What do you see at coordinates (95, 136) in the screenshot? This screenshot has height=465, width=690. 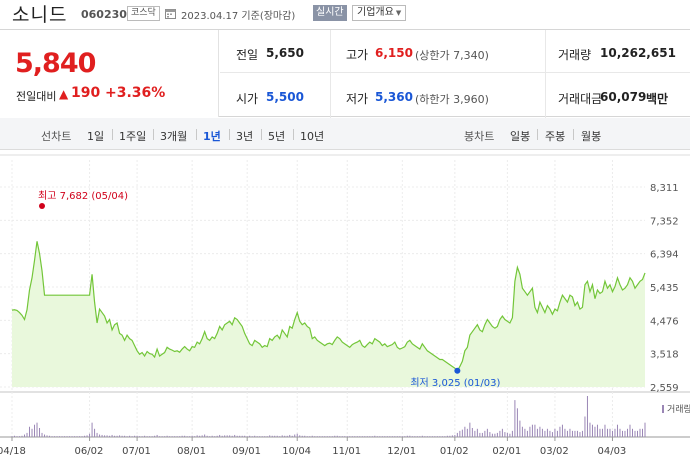 I see `period-1d: 1일` at bounding box center [95, 136].